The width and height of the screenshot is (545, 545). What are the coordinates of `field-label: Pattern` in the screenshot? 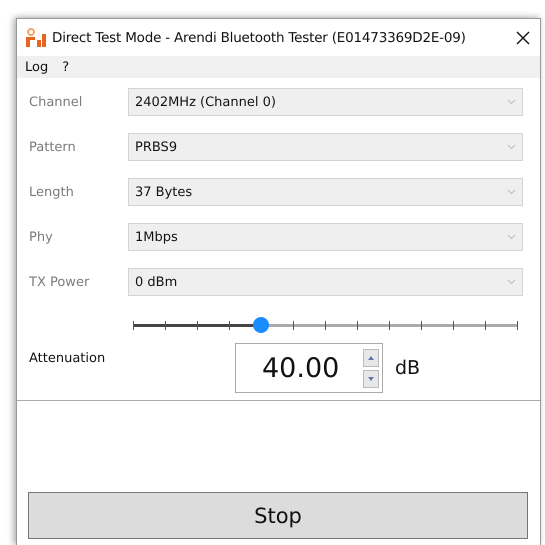 It's located at (53, 147).